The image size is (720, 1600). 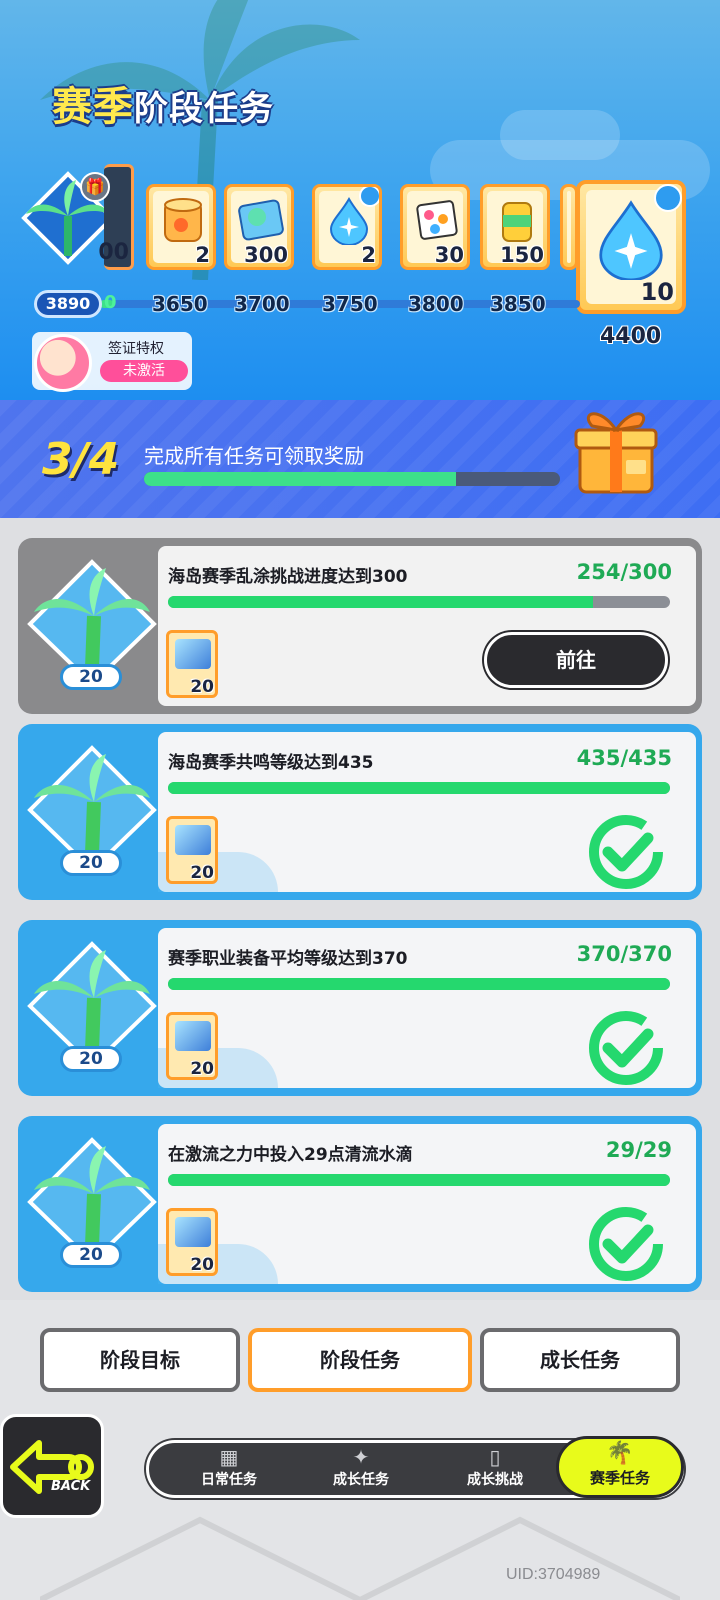 I want to click on completion-count: 3/4, so click(x=81, y=459).